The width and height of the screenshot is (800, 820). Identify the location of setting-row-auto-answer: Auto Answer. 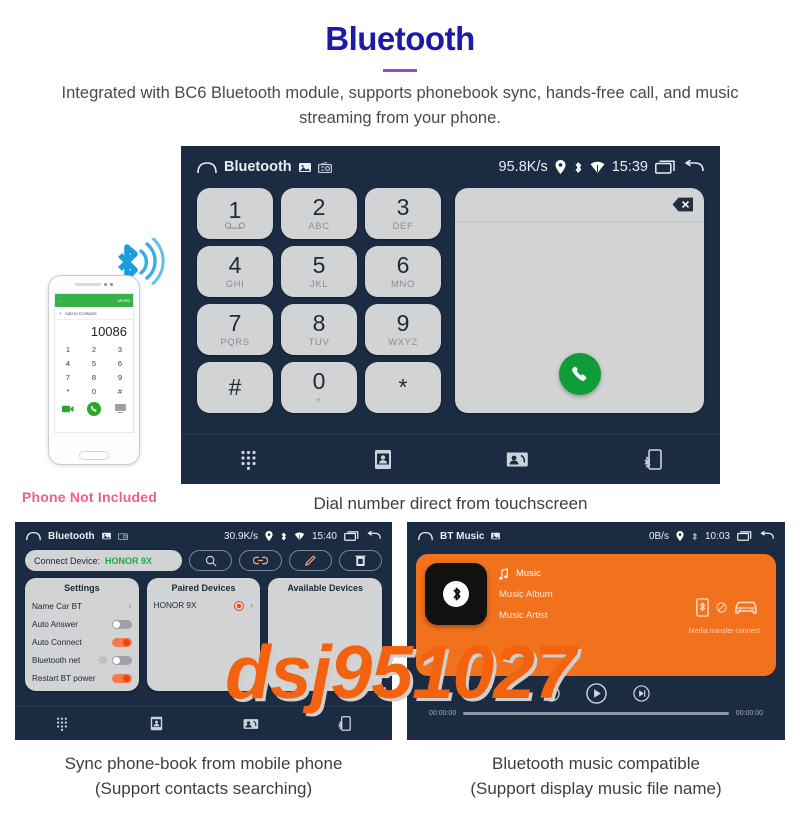
(82, 624).